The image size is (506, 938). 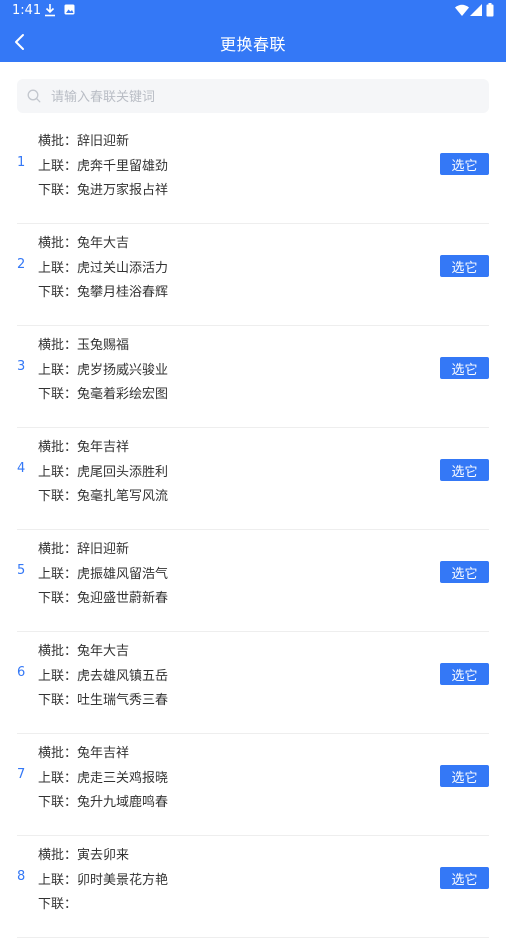 What do you see at coordinates (21, 774) in the screenshot?
I see `couplet-number: 7` at bounding box center [21, 774].